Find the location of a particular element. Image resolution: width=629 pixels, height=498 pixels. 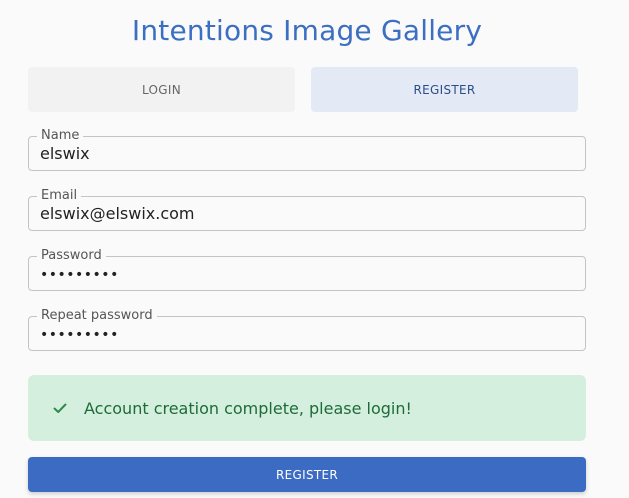

tab-register: REGISTER is located at coordinates (444, 89).